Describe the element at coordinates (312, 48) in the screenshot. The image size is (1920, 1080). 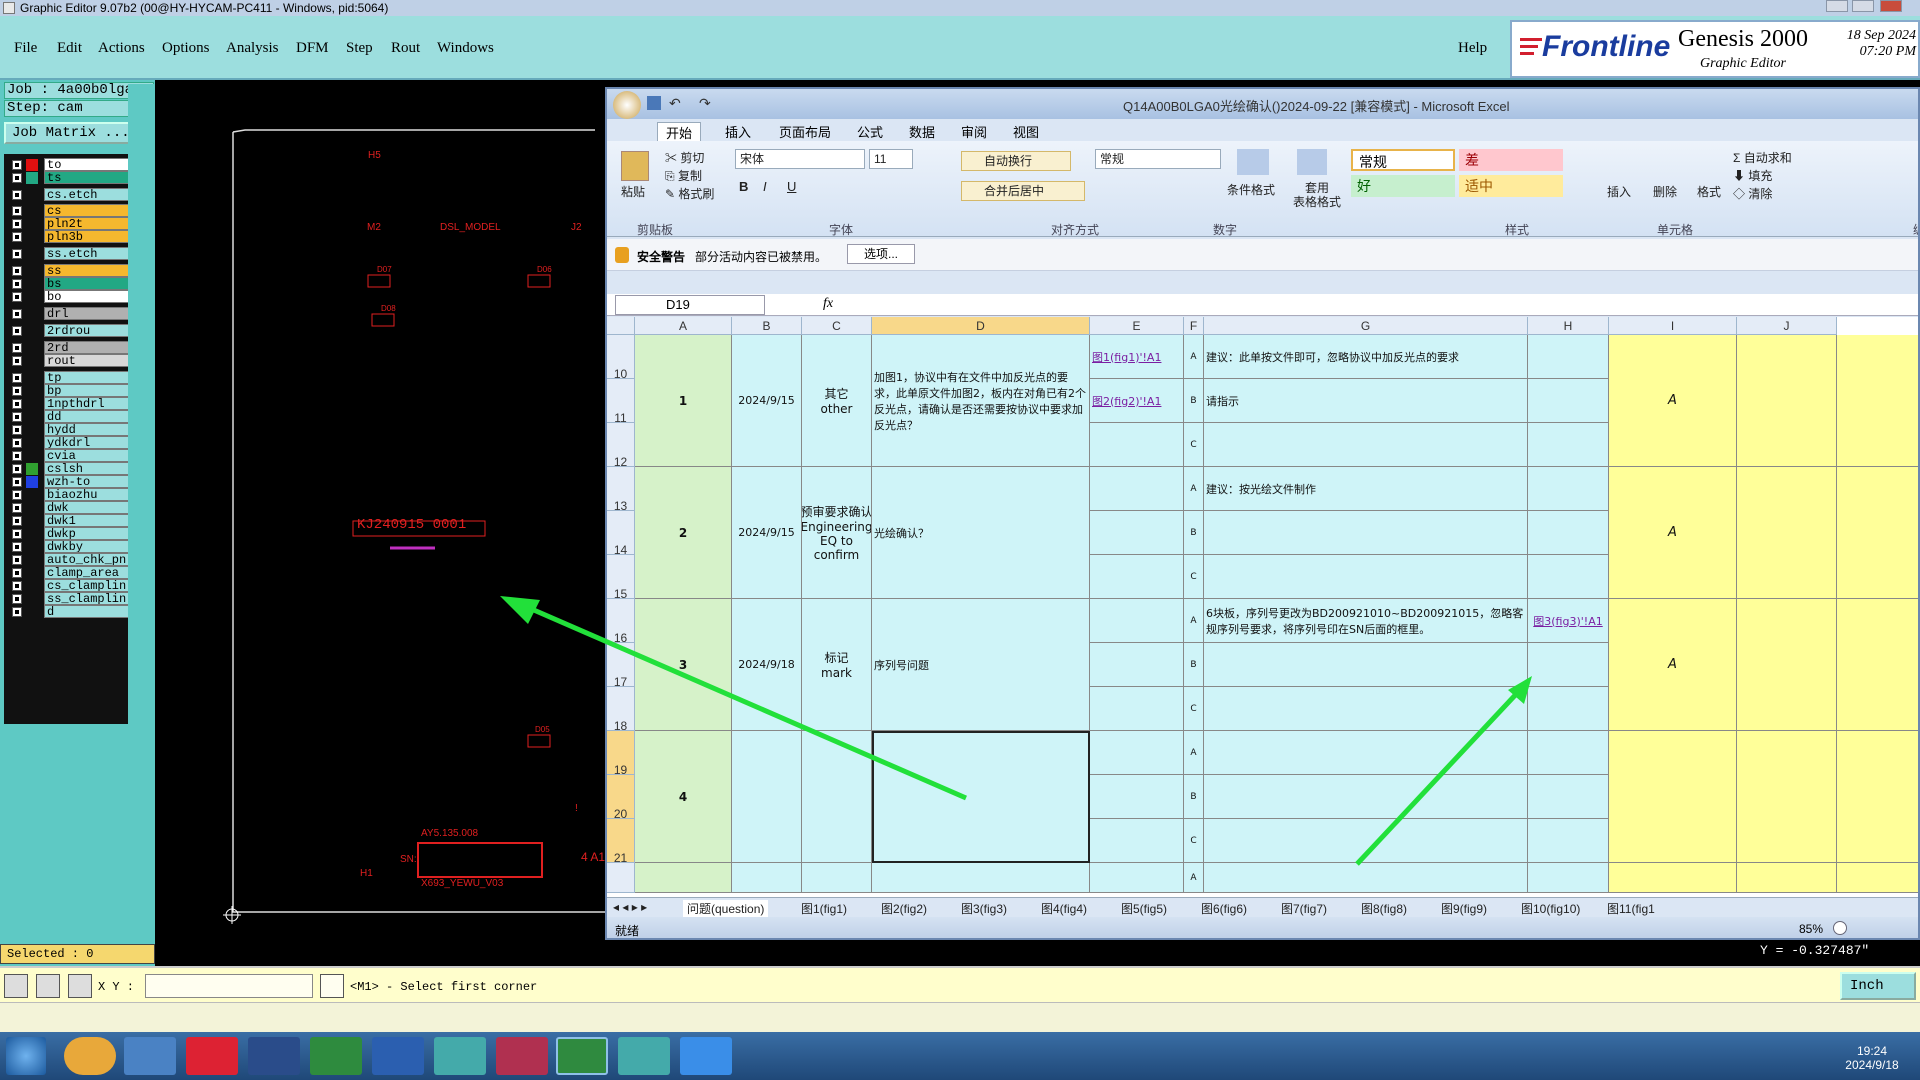
I see `menu-dfm: DFM` at that location.